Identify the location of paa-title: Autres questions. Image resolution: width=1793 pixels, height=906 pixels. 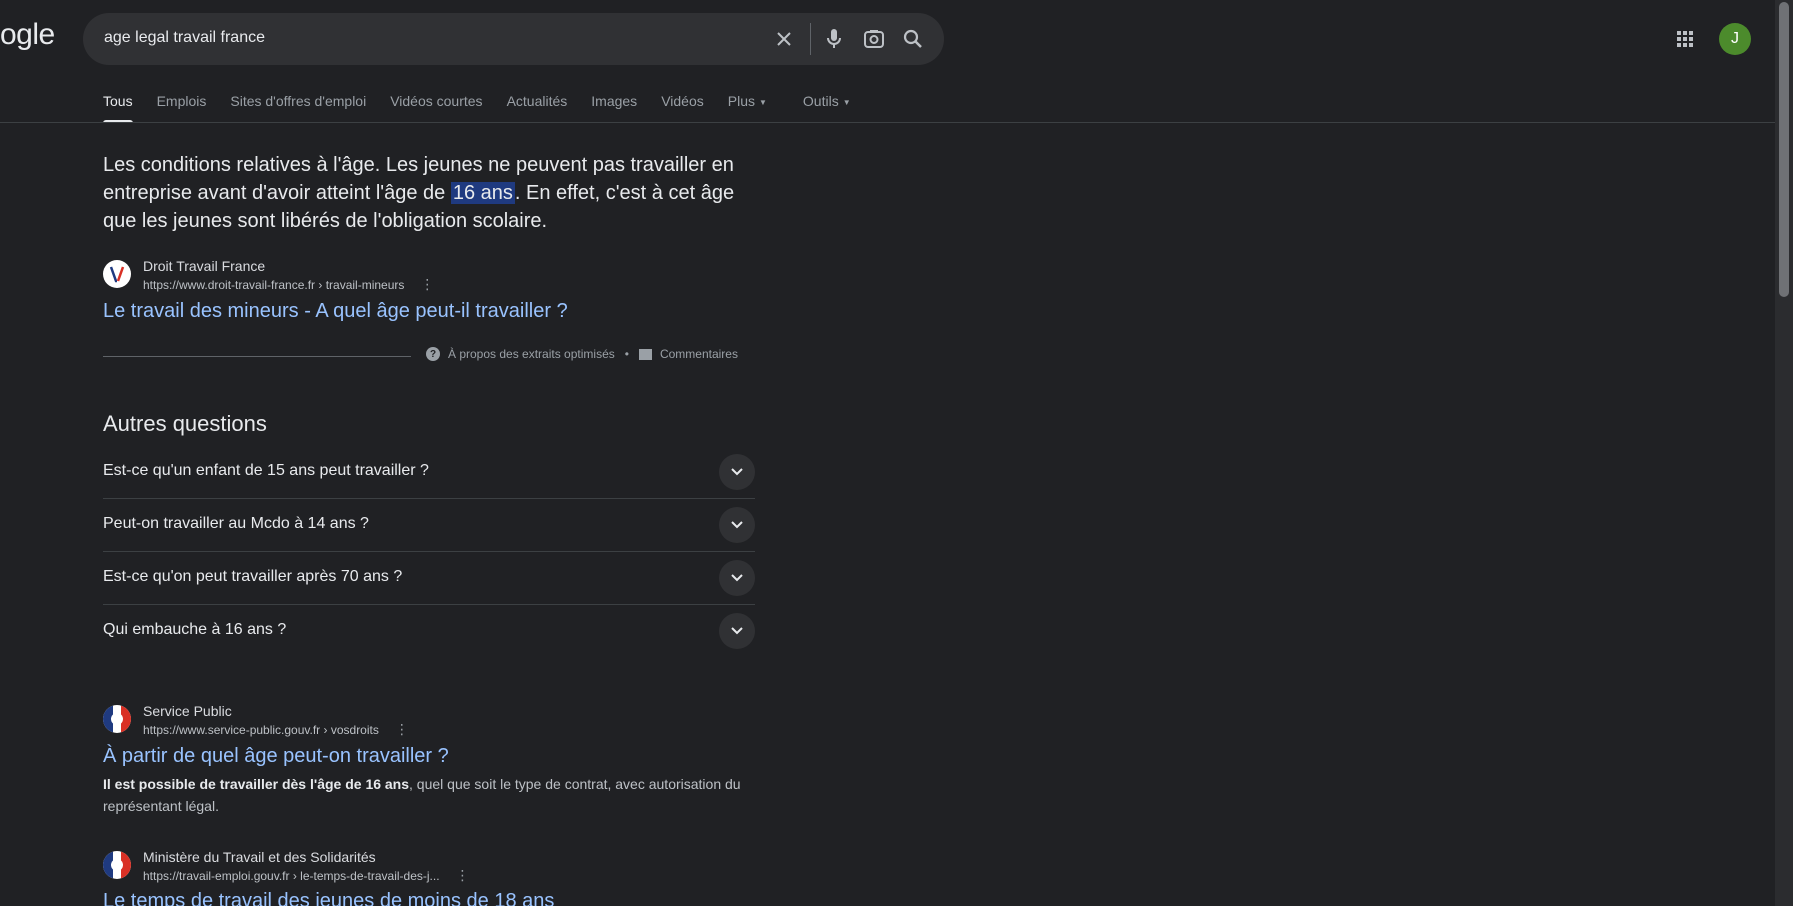
(185, 423).